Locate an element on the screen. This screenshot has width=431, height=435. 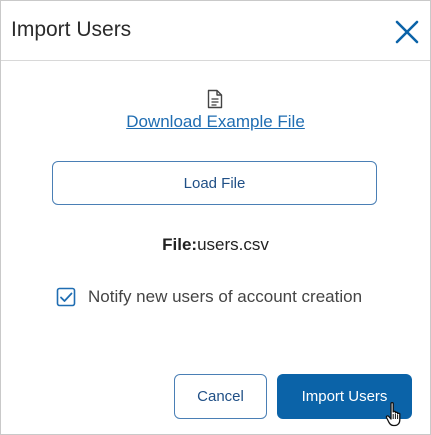
hand-pointer-icon is located at coordinates (393, 414).